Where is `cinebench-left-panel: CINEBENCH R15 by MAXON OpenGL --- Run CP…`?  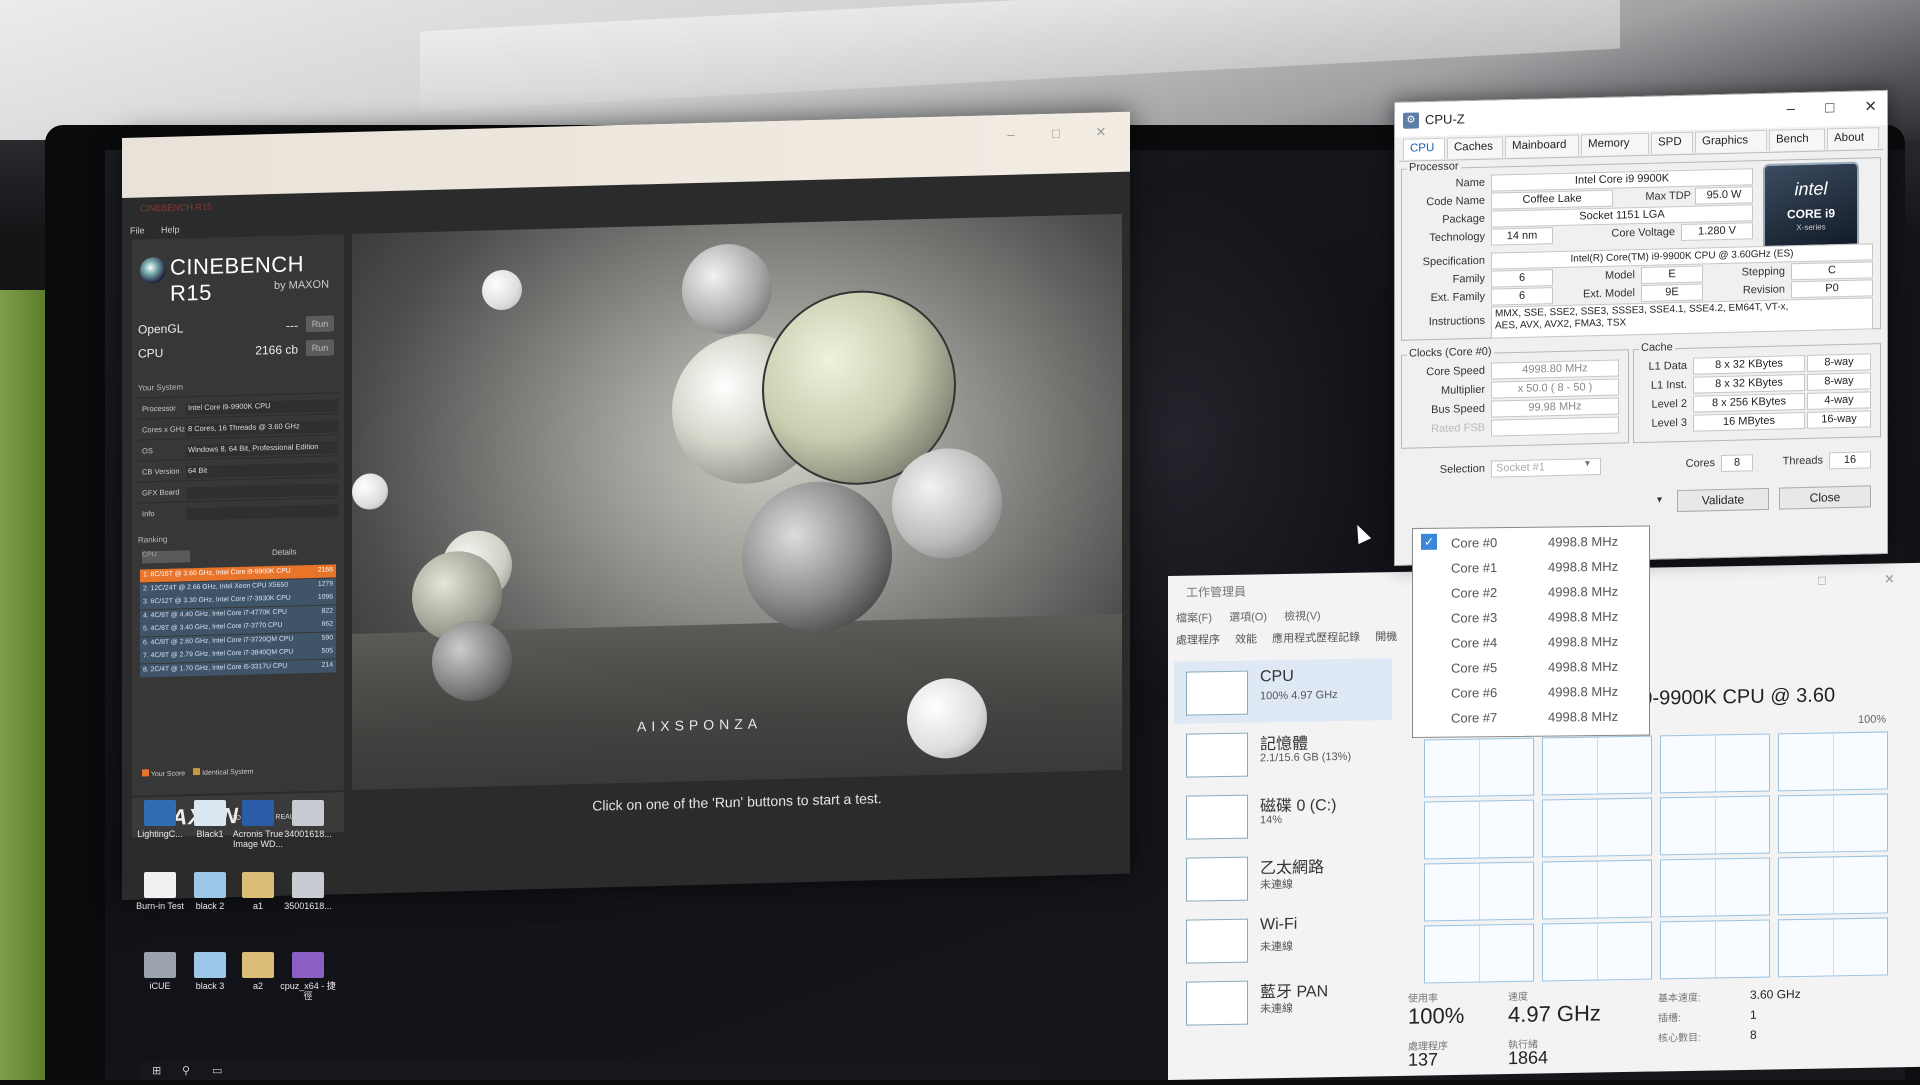 cinebench-left-panel: CINEBENCH R15 by MAXON OpenGL --- Run CP… is located at coordinates (238, 515).